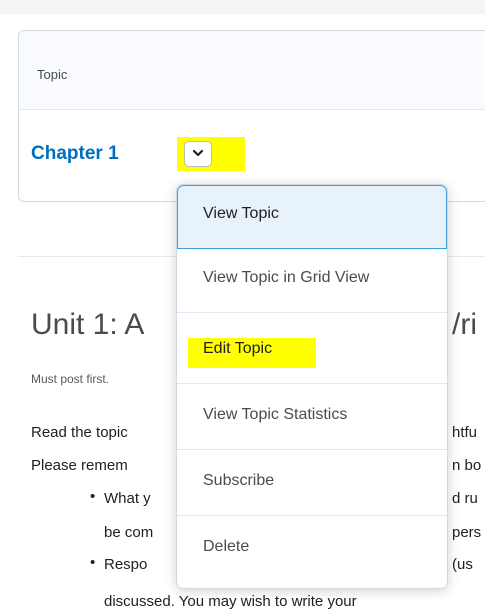 Image resolution: width=485 pixels, height=616 pixels. Describe the element at coordinates (226, 546) in the screenshot. I see `menu-item-label: Delete` at that location.